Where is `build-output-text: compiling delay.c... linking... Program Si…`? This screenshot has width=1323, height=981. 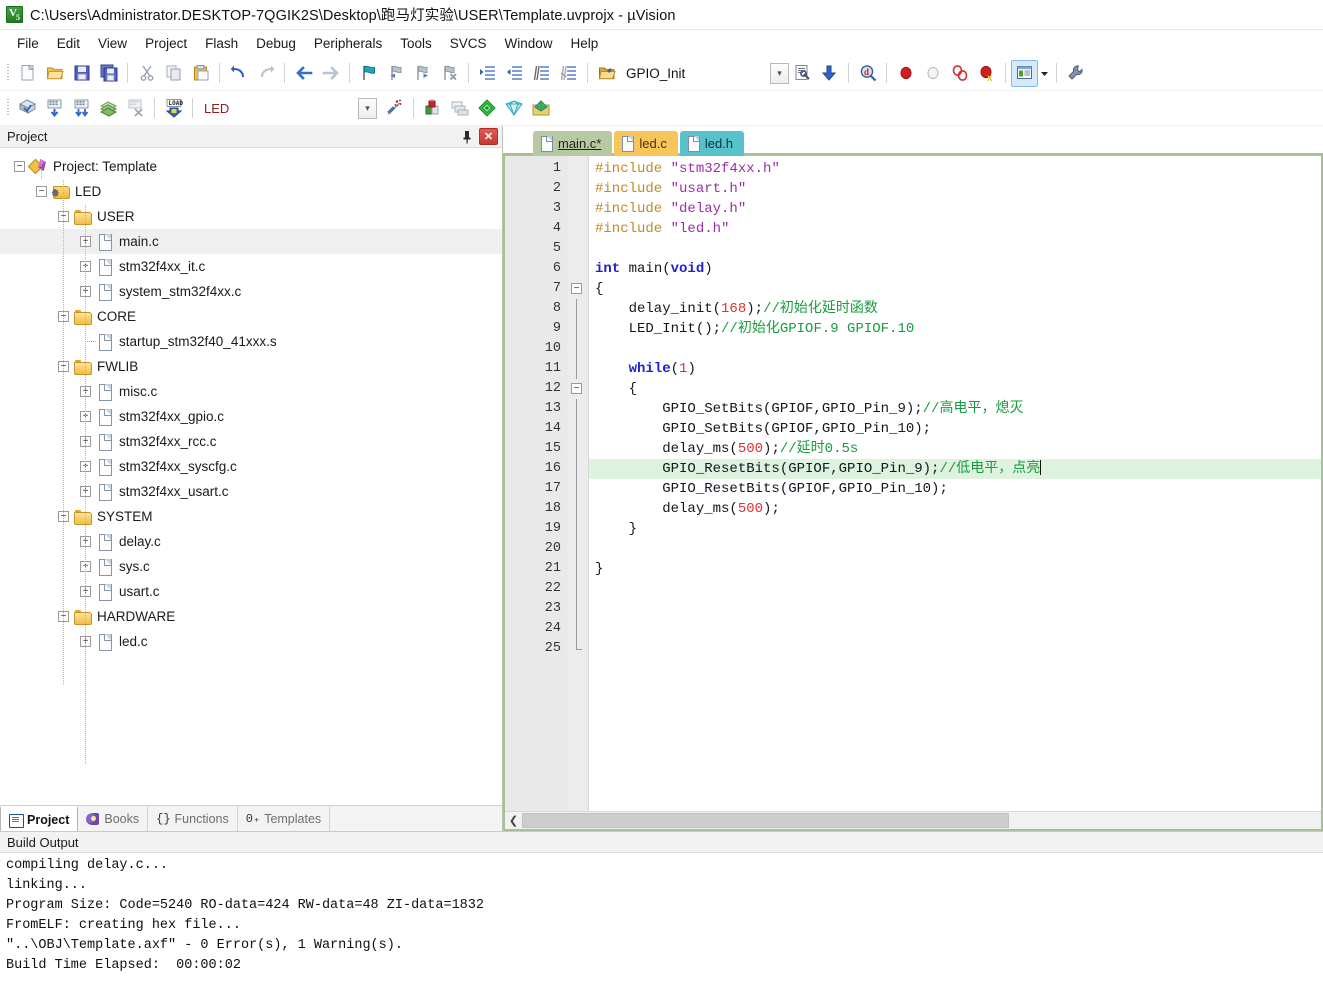 build-output-text: compiling delay.c... linking... Program Si… is located at coordinates (661, 917).